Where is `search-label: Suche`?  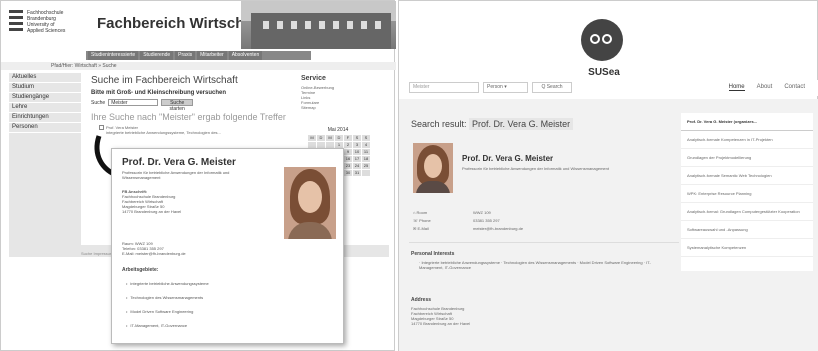 search-label: Suche is located at coordinates (98, 102).